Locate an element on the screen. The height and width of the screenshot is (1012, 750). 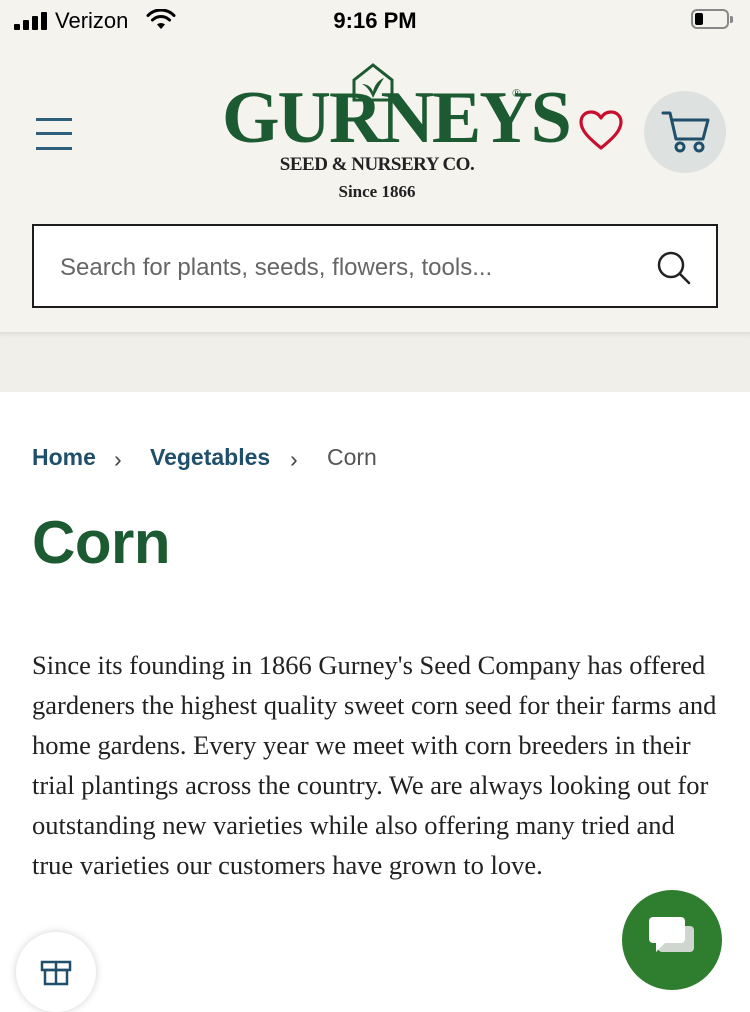
gurneys-logo: GURNEYS ® SEED & NURSERY CO. Since 1866 is located at coordinates (397, 135).